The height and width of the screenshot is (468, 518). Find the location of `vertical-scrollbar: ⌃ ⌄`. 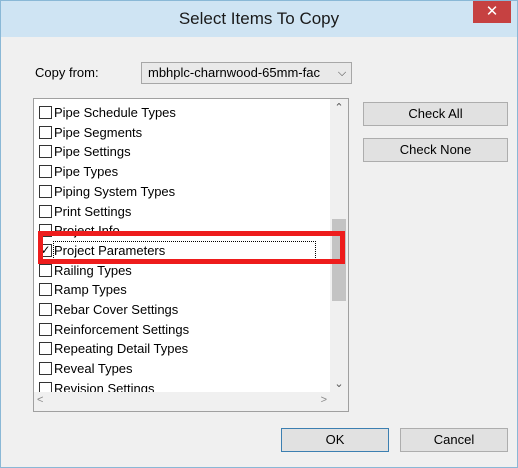

vertical-scrollbar: ⌃ ⌄ is located at coordinates (339, 245).